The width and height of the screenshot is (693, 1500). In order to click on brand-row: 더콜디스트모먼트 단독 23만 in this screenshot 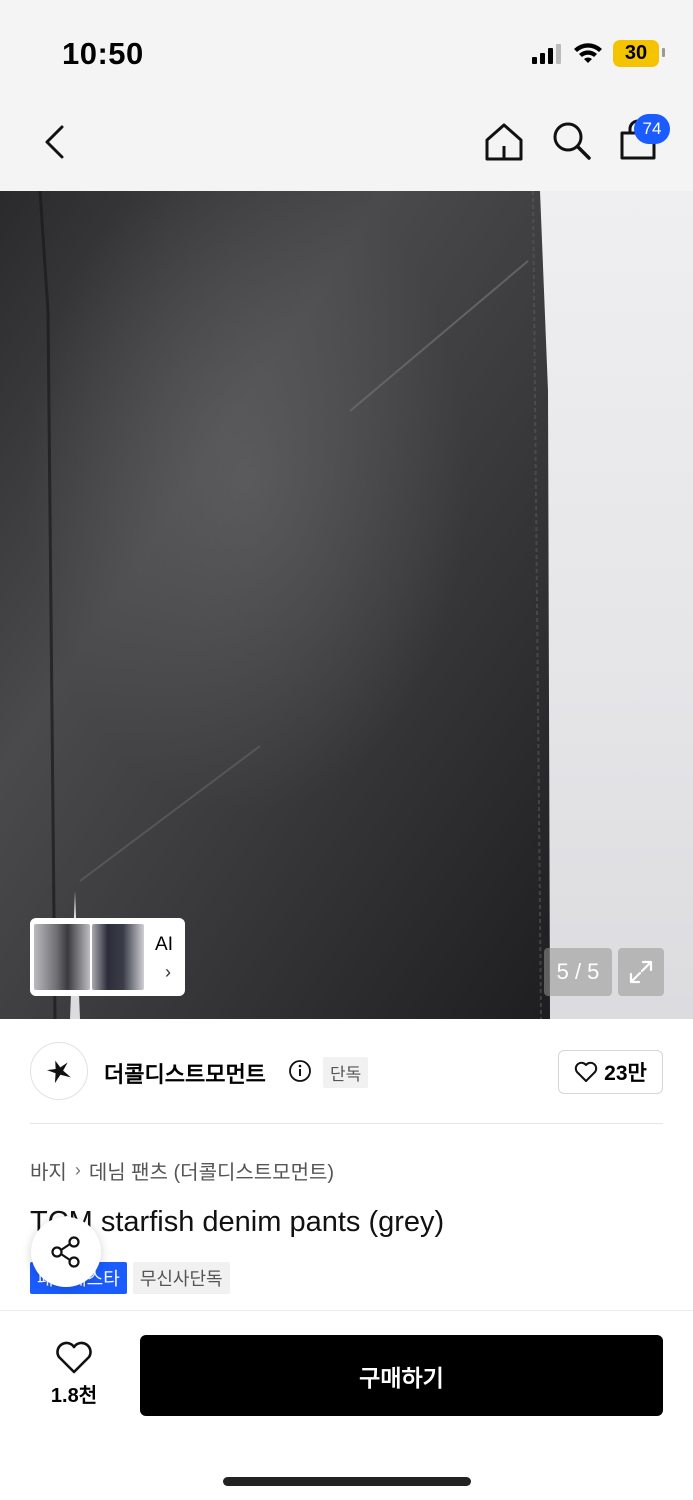, I will do `click(346, 1071)`.